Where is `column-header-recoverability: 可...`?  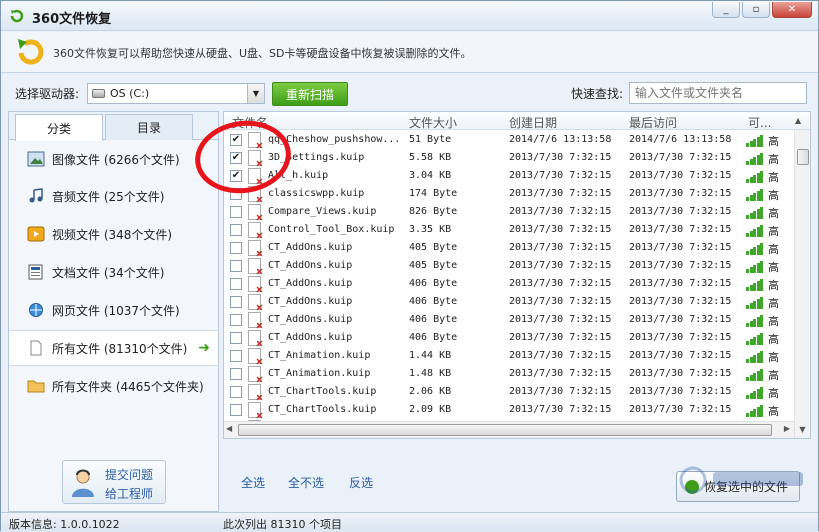 column-header-recoverability: 可... is located at coordinates (759, 122).